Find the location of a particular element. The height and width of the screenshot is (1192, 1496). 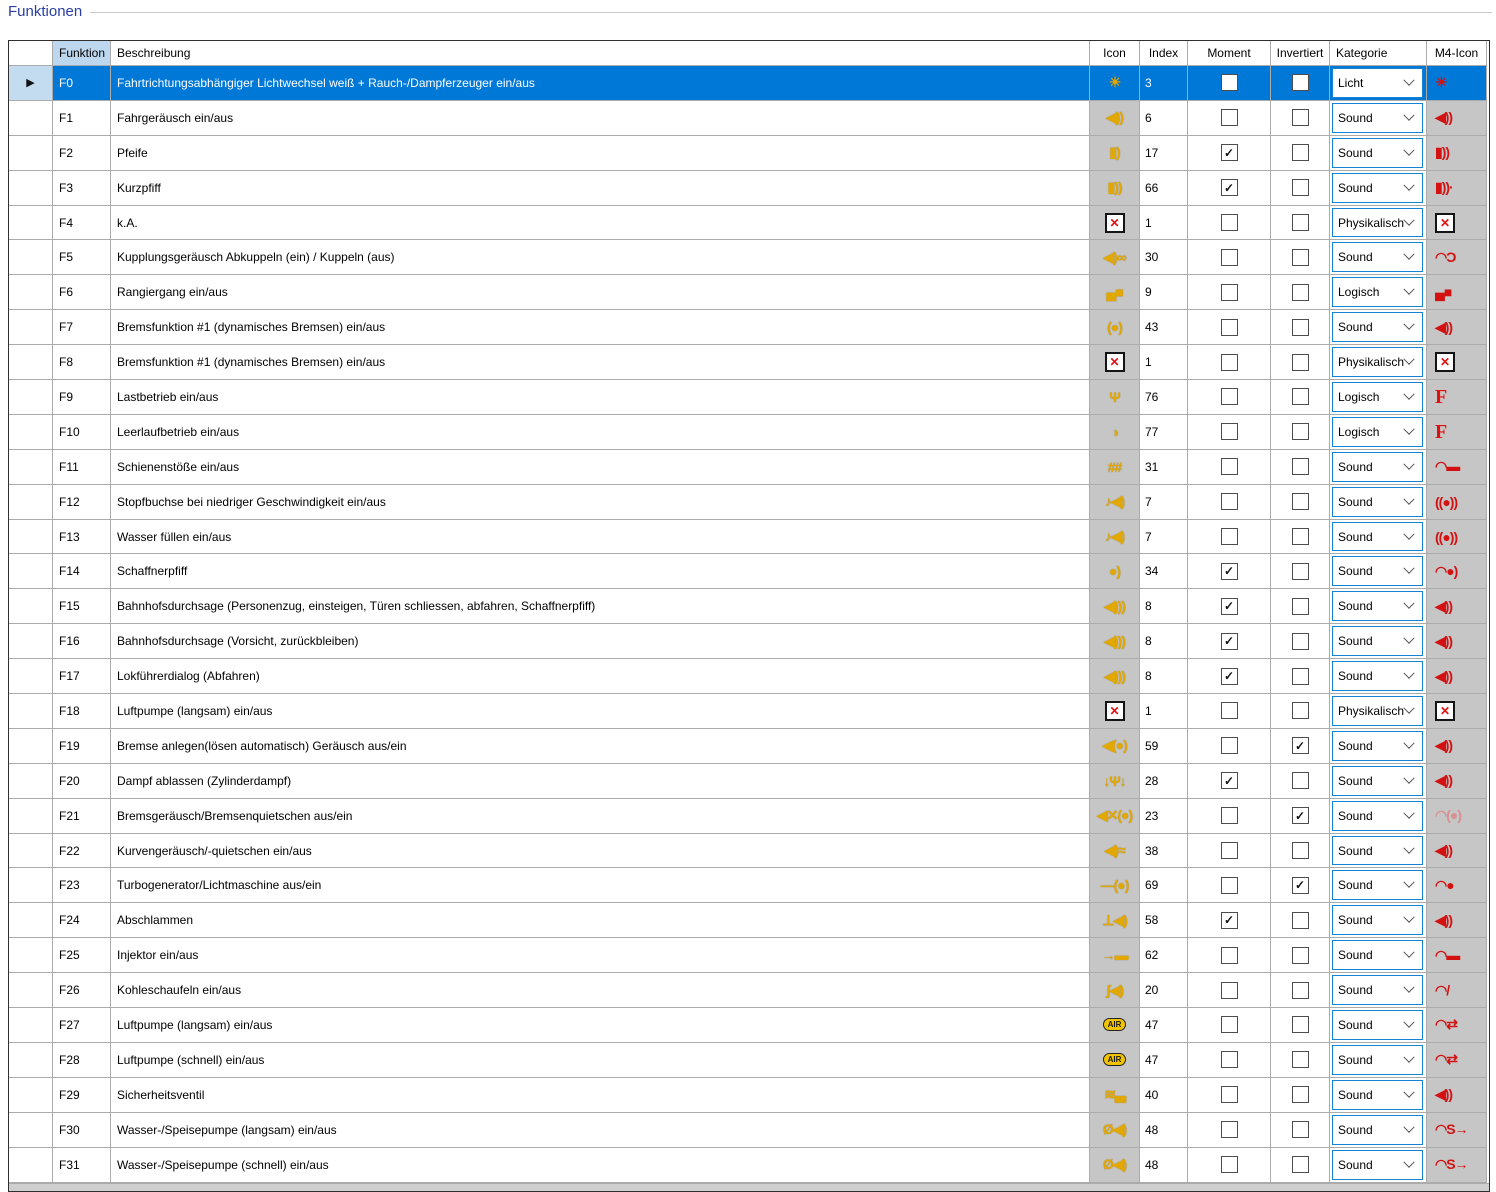

table-row: F4 k.A. ✕ 1 Physikalisch ✕ is located at coordinates (749, 223).